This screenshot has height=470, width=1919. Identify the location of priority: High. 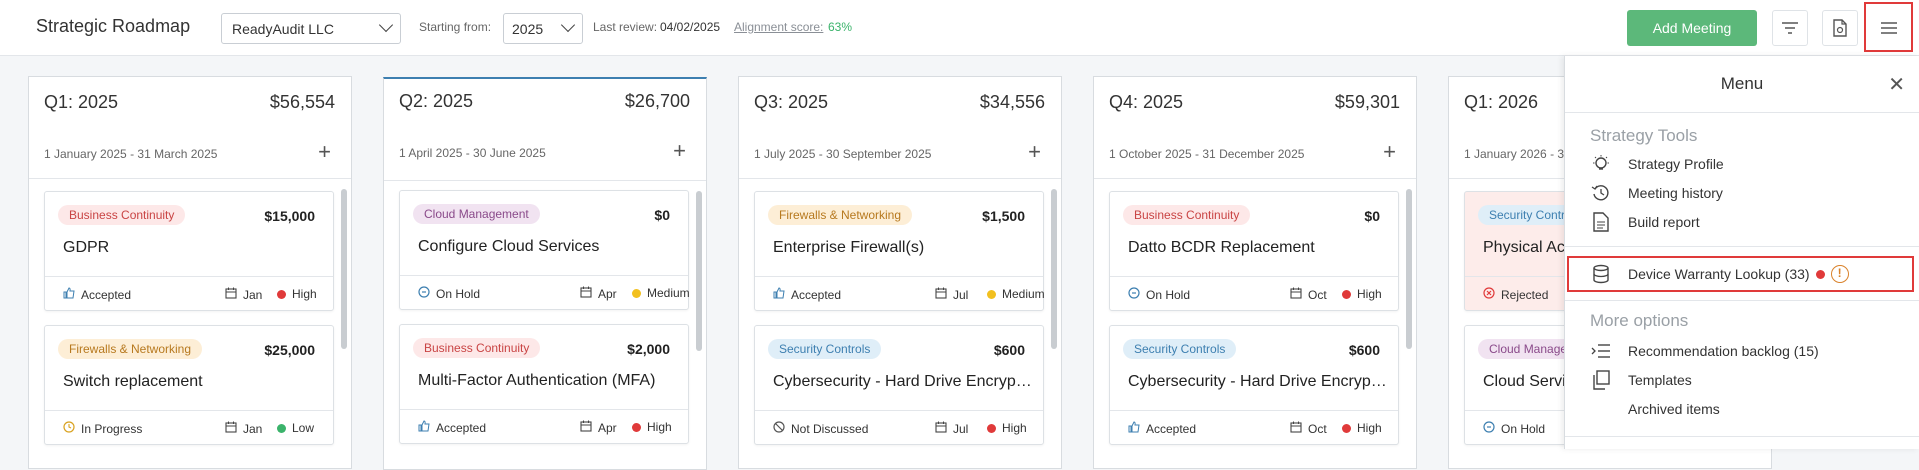
(297, 294).